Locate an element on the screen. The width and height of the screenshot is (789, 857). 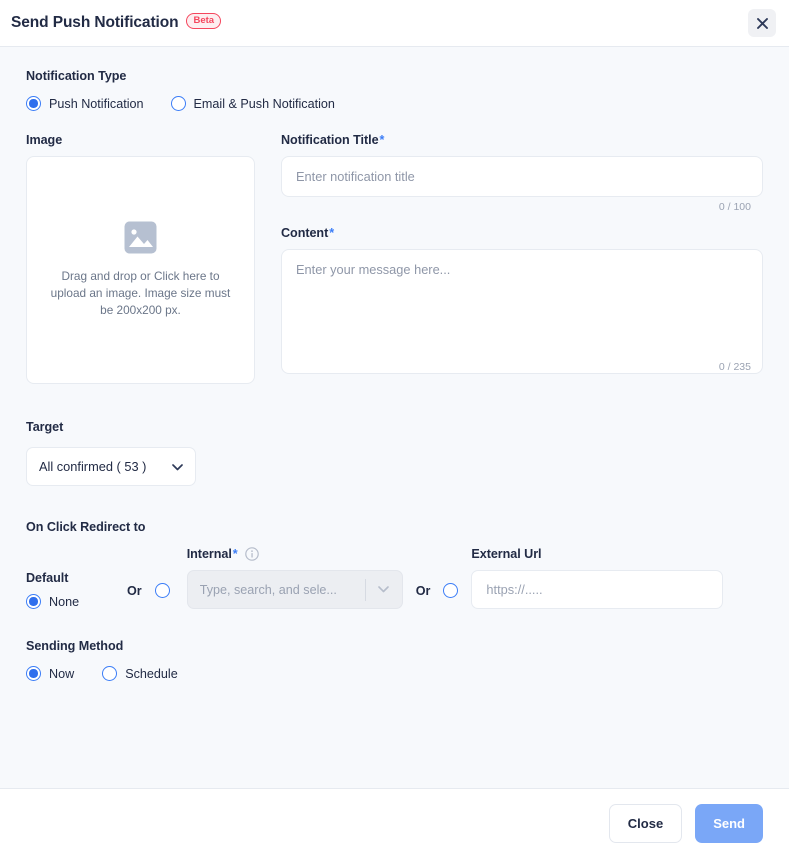
close-dialog-button is located at coordinates (762, 23).